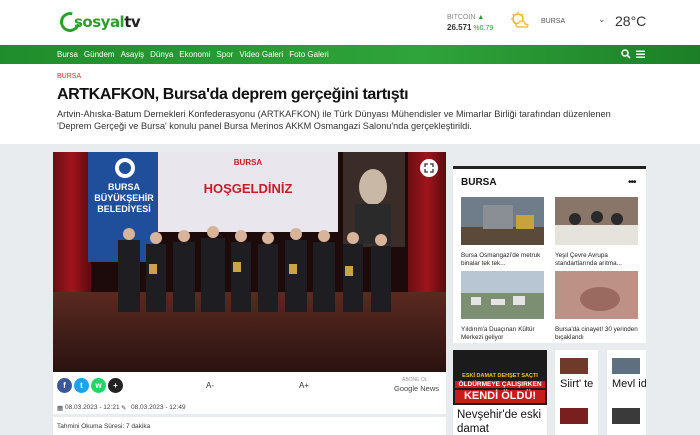  I want to click on promo-headline-2: ÖLDÜRMEYE ÇALIŞIRKEN, so click(500, 384).